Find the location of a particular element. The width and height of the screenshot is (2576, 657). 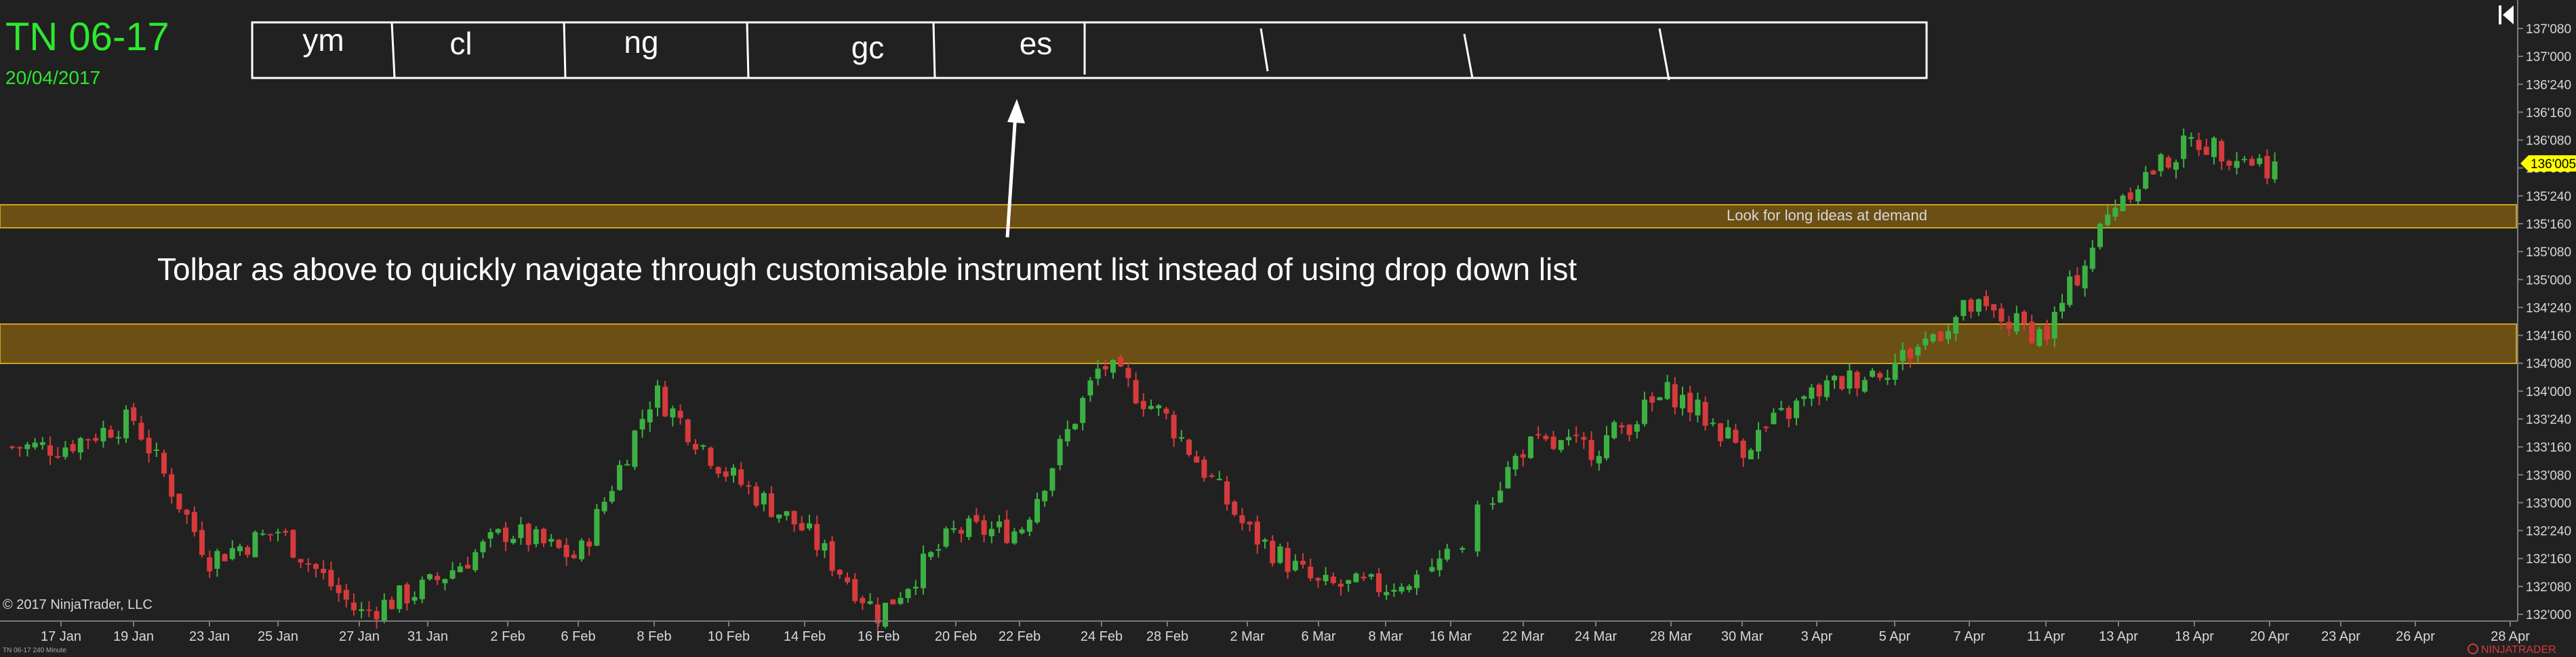

time-tick-label: 17 Jan is located at coordinates (61, 636).